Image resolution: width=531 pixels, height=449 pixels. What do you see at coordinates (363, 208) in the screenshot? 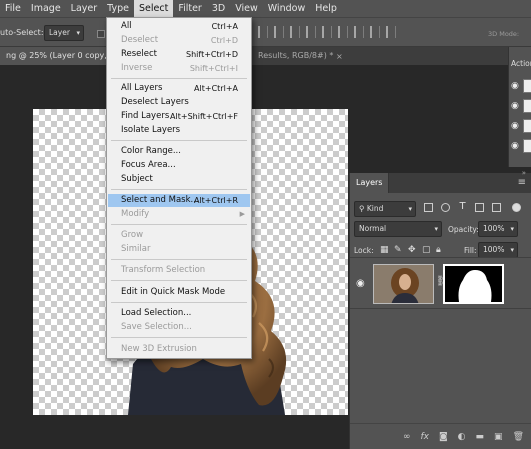
I see `search-icon: ⚲` at bounding box center [363, 208].